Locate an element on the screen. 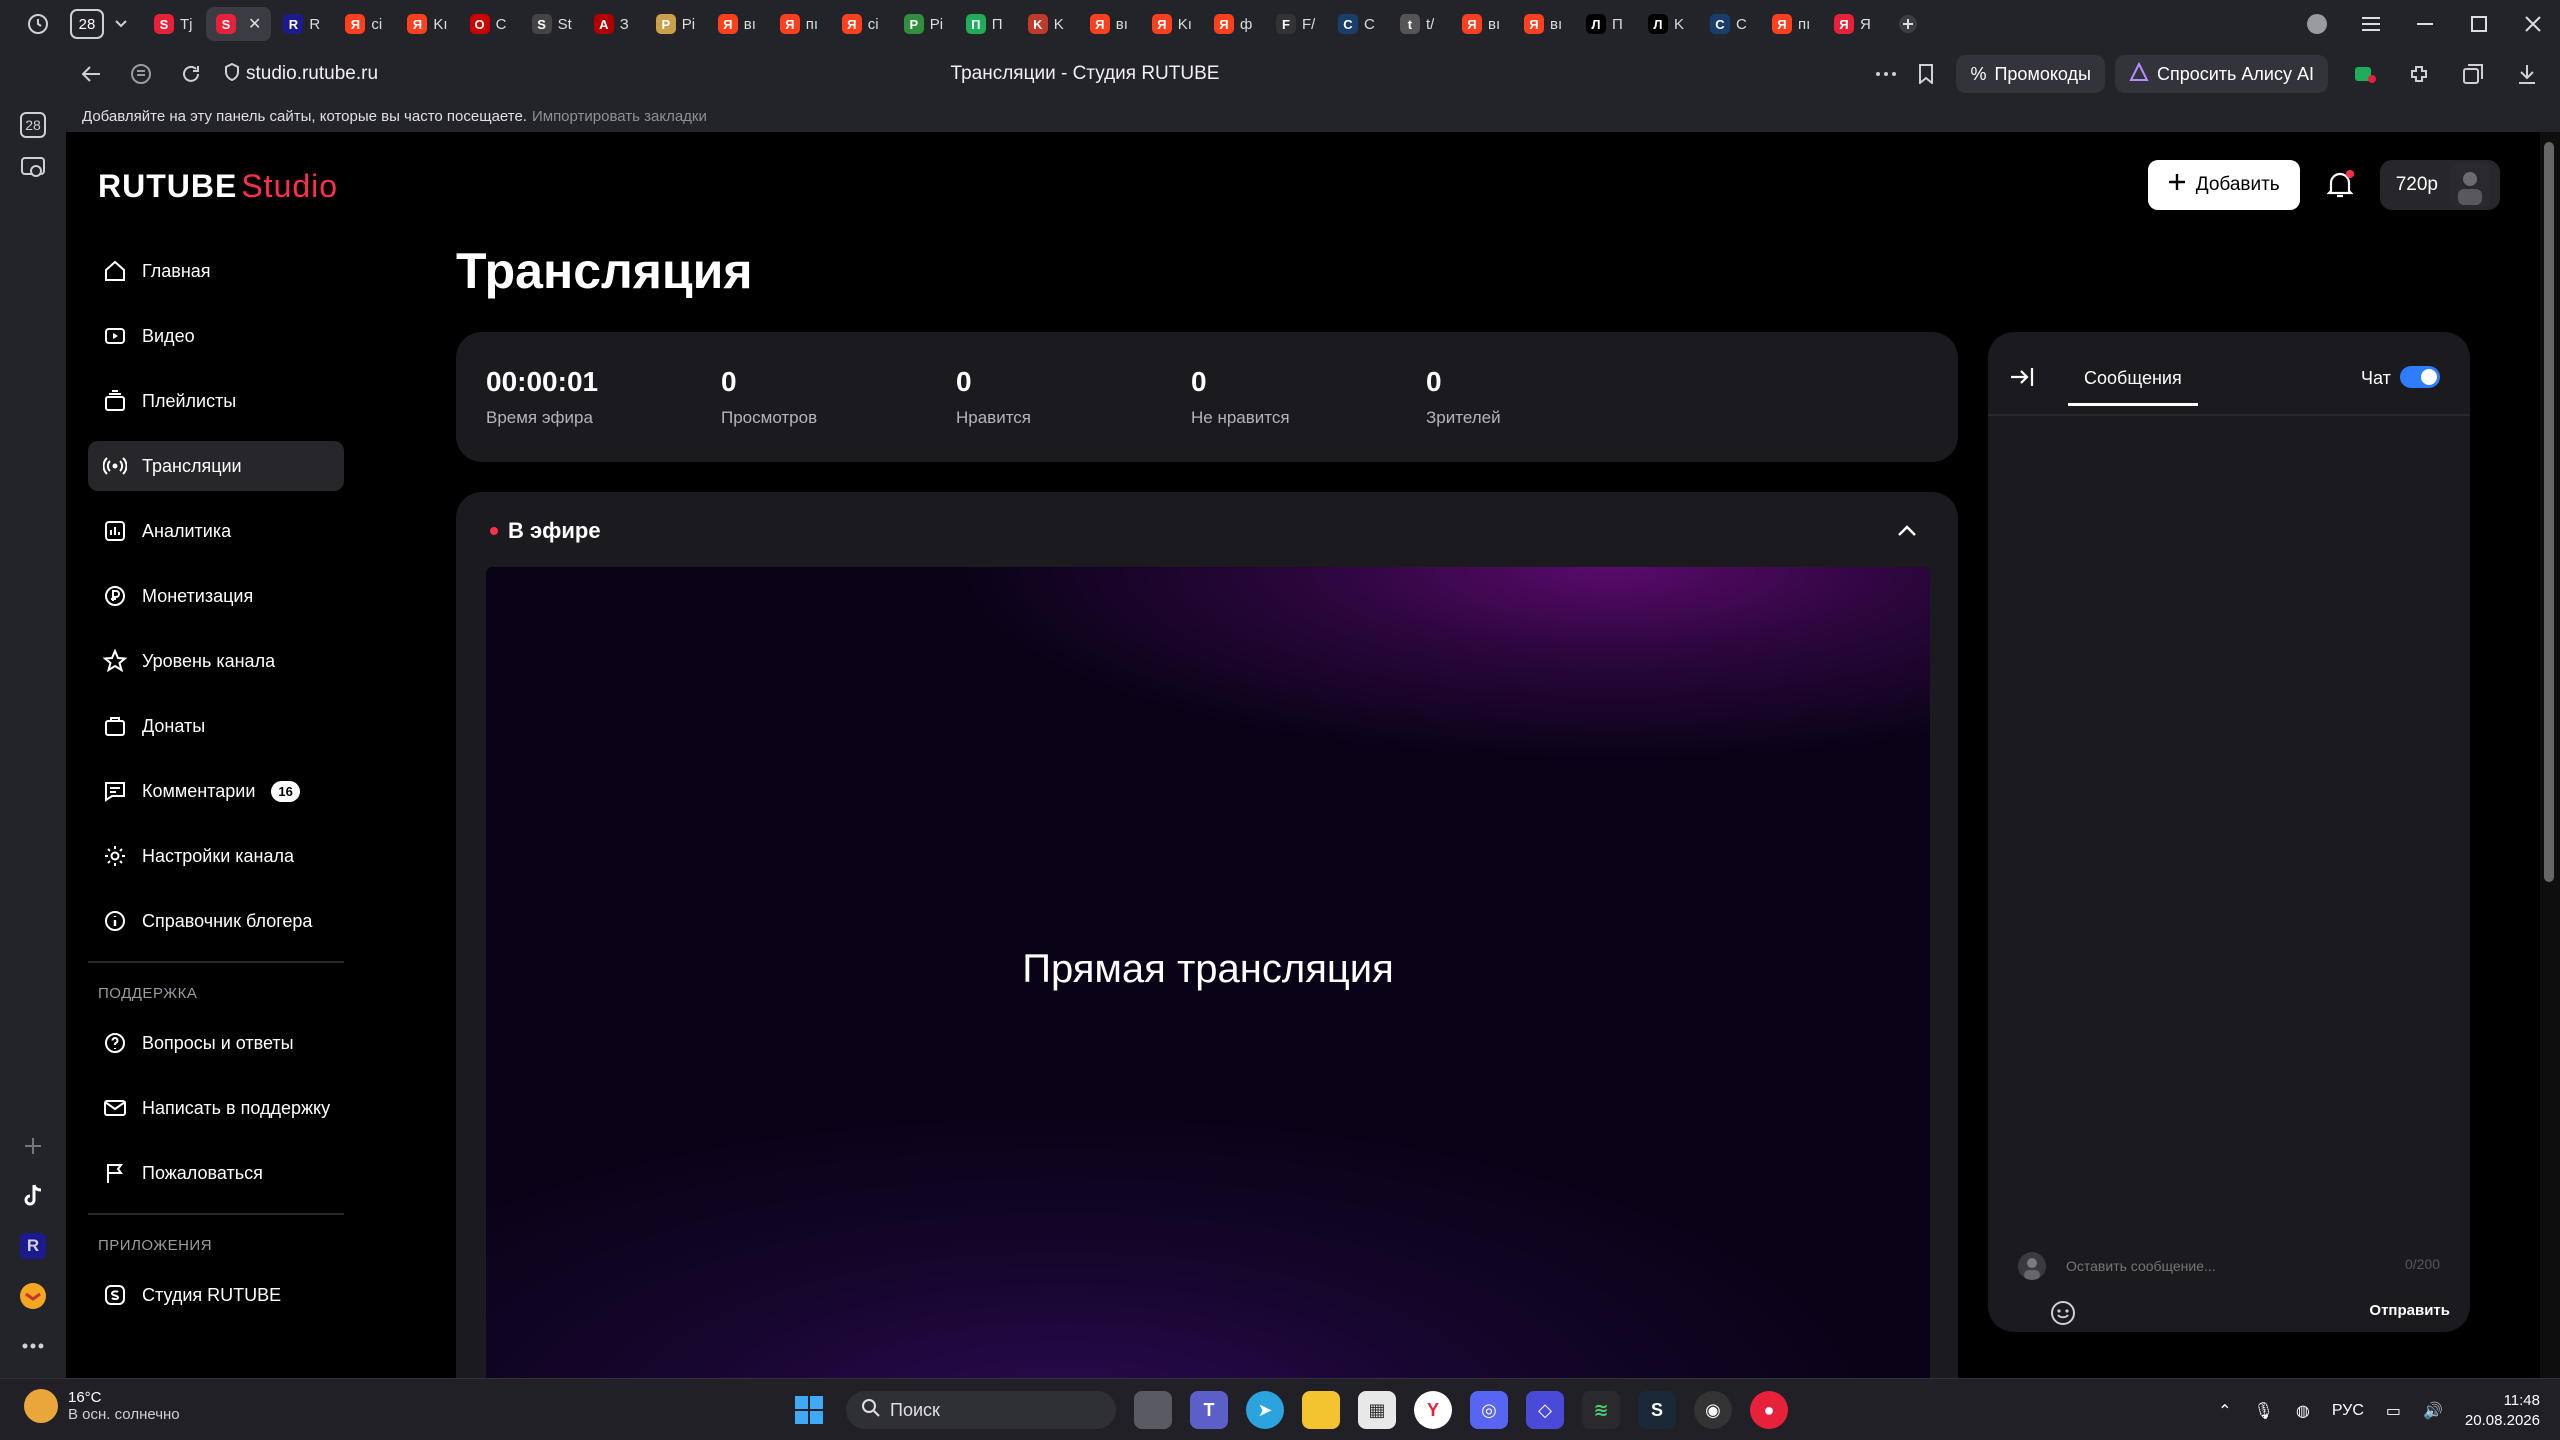 The width and height of the screenshot is (2560, 1440). taskbar-search: Поиск is located at coordinates (981, 1410).